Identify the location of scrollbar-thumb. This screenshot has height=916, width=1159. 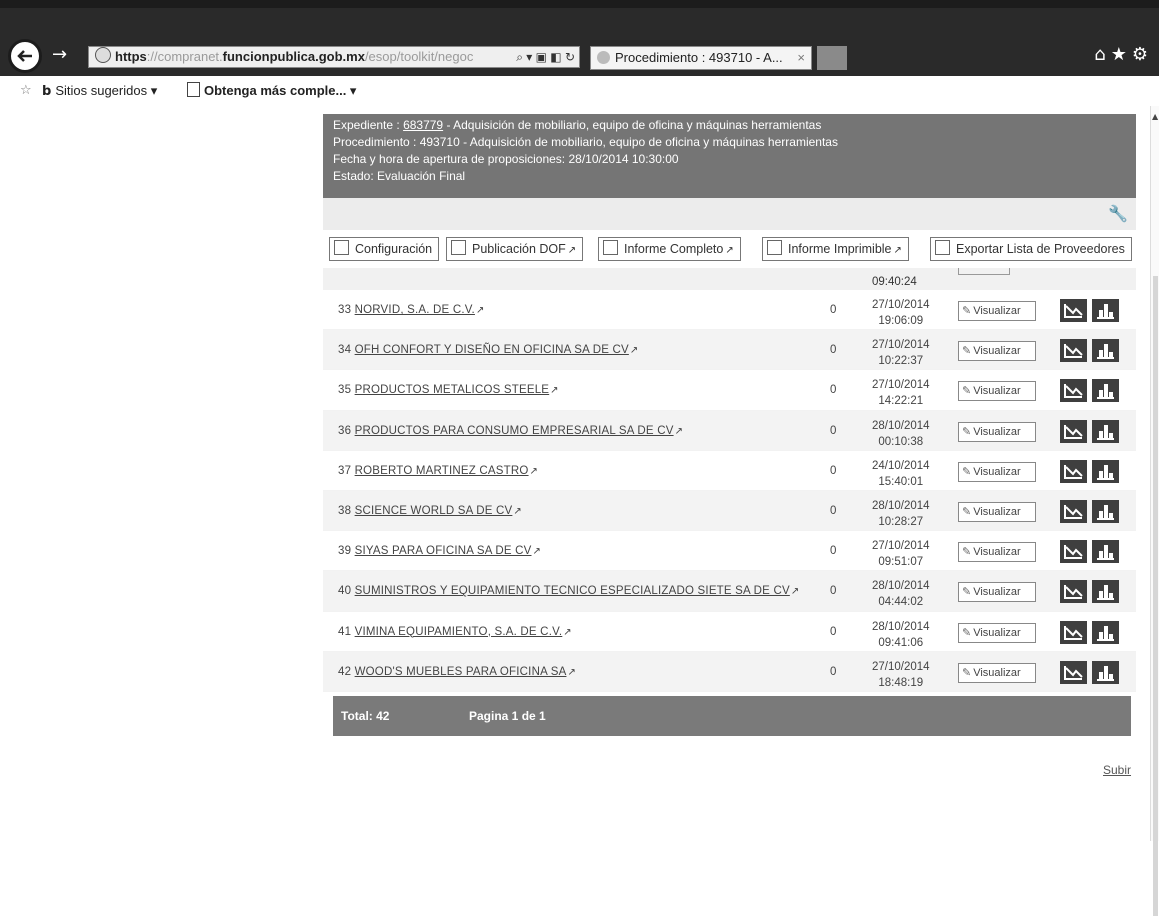
(1155, 596).